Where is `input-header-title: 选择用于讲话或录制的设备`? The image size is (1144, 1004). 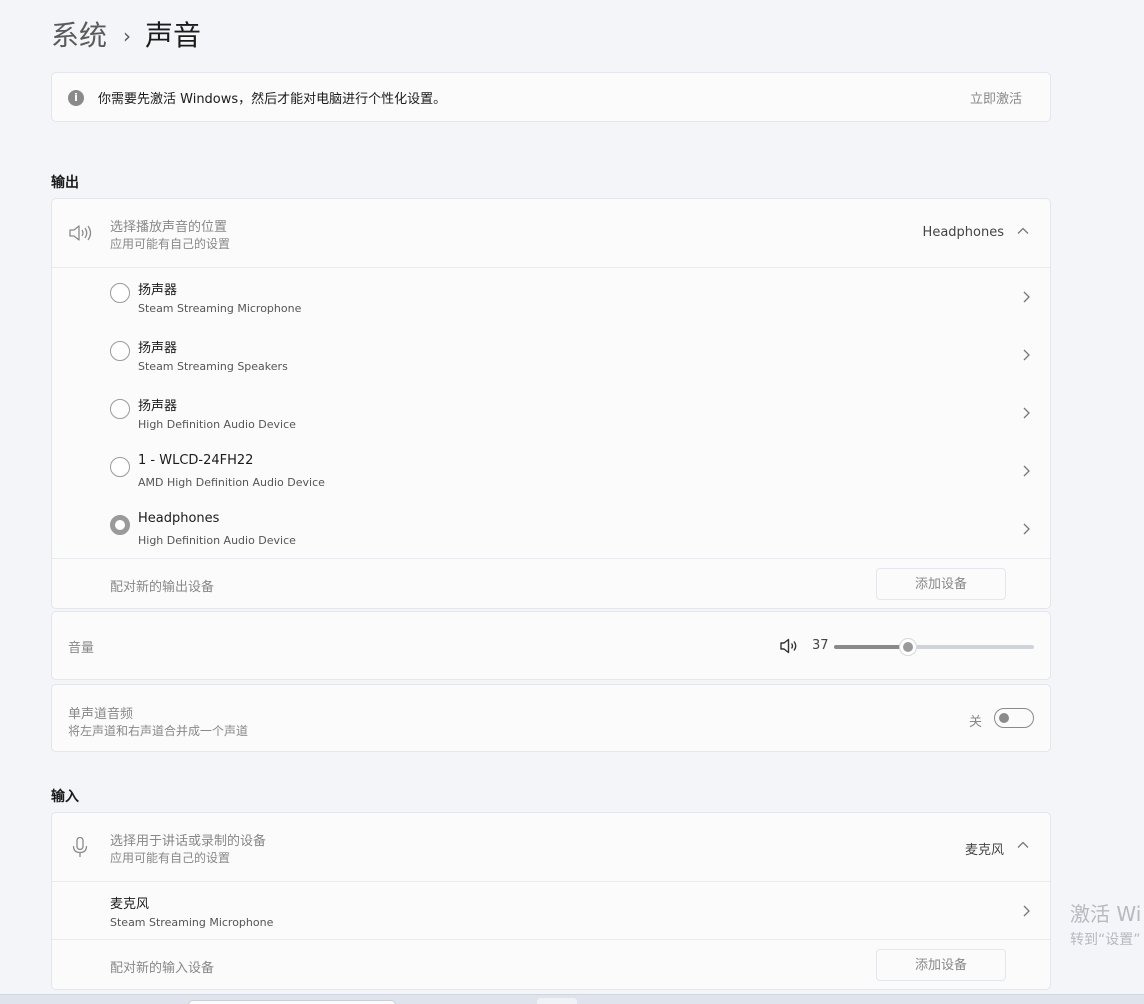 input-header-title: 选择用于讲话或录制的设备 is located at coordinates (188, 841).